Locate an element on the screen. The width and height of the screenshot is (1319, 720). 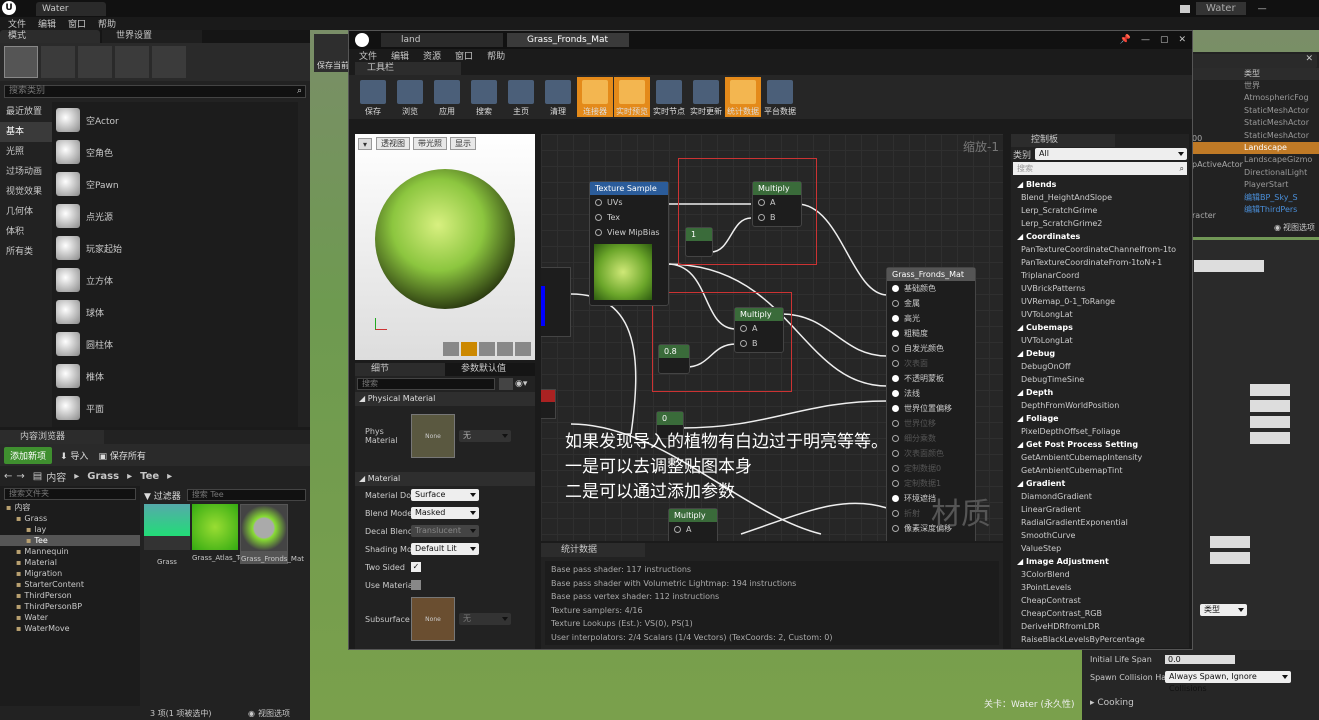
multiply-node-2: Multiply A B is located at coordinates (759, 330).